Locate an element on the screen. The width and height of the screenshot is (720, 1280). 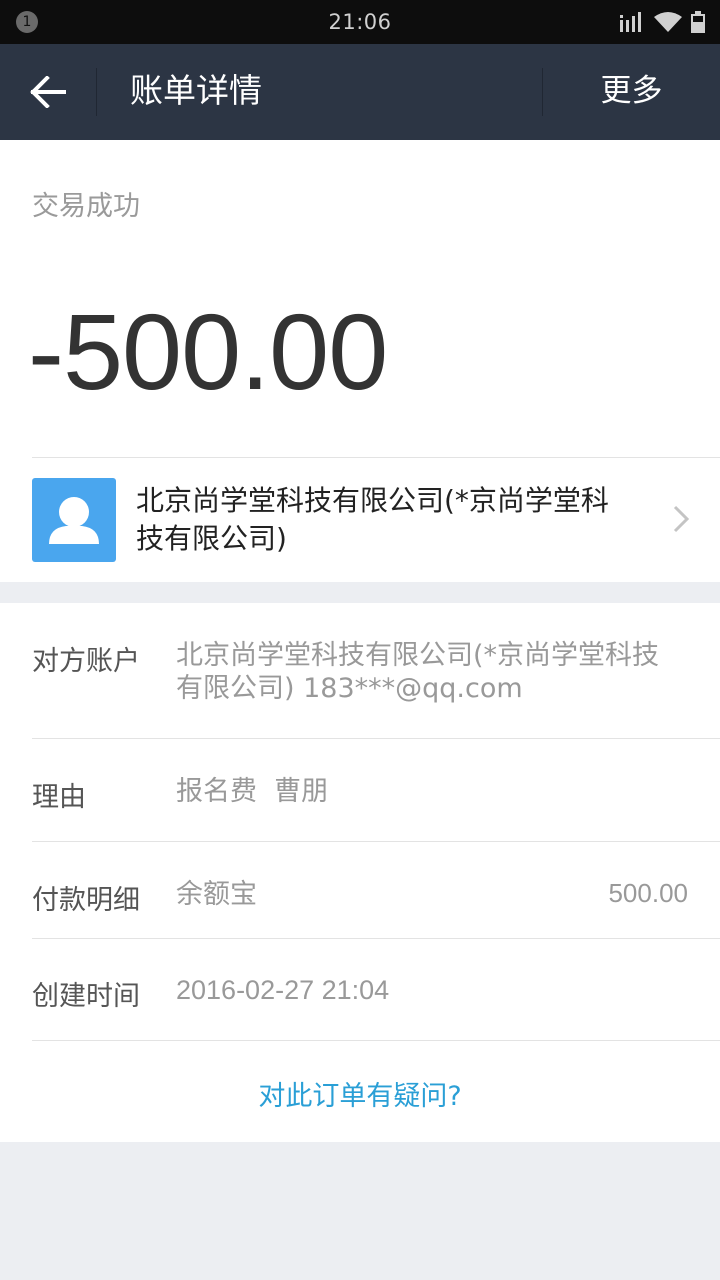
merchant-name: 北京尚学堂科技有限公司(*京尚学堂科技有限公司) is located at coordinates (372, 519).